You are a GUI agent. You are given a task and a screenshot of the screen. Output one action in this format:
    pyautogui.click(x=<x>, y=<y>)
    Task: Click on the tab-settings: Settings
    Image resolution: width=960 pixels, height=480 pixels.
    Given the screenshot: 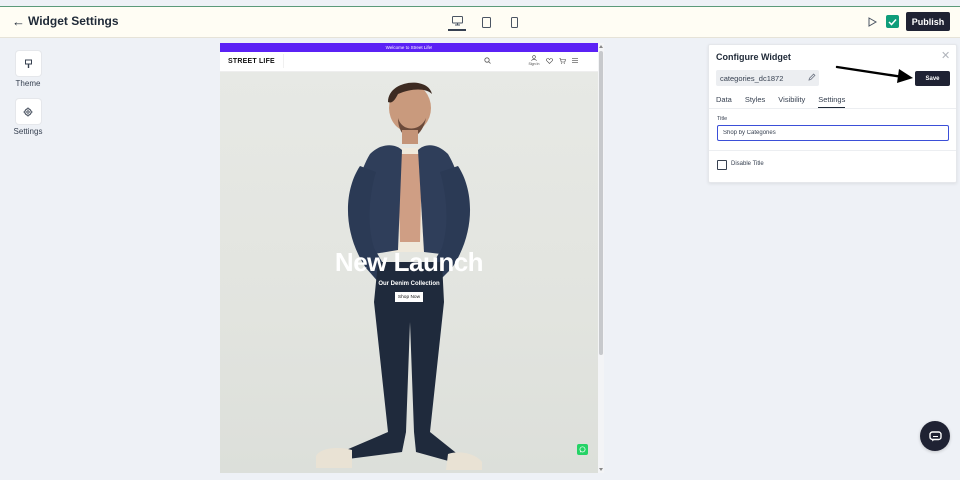 What is the action you would take?
    pyautogui.click(x=832, y=101)
    